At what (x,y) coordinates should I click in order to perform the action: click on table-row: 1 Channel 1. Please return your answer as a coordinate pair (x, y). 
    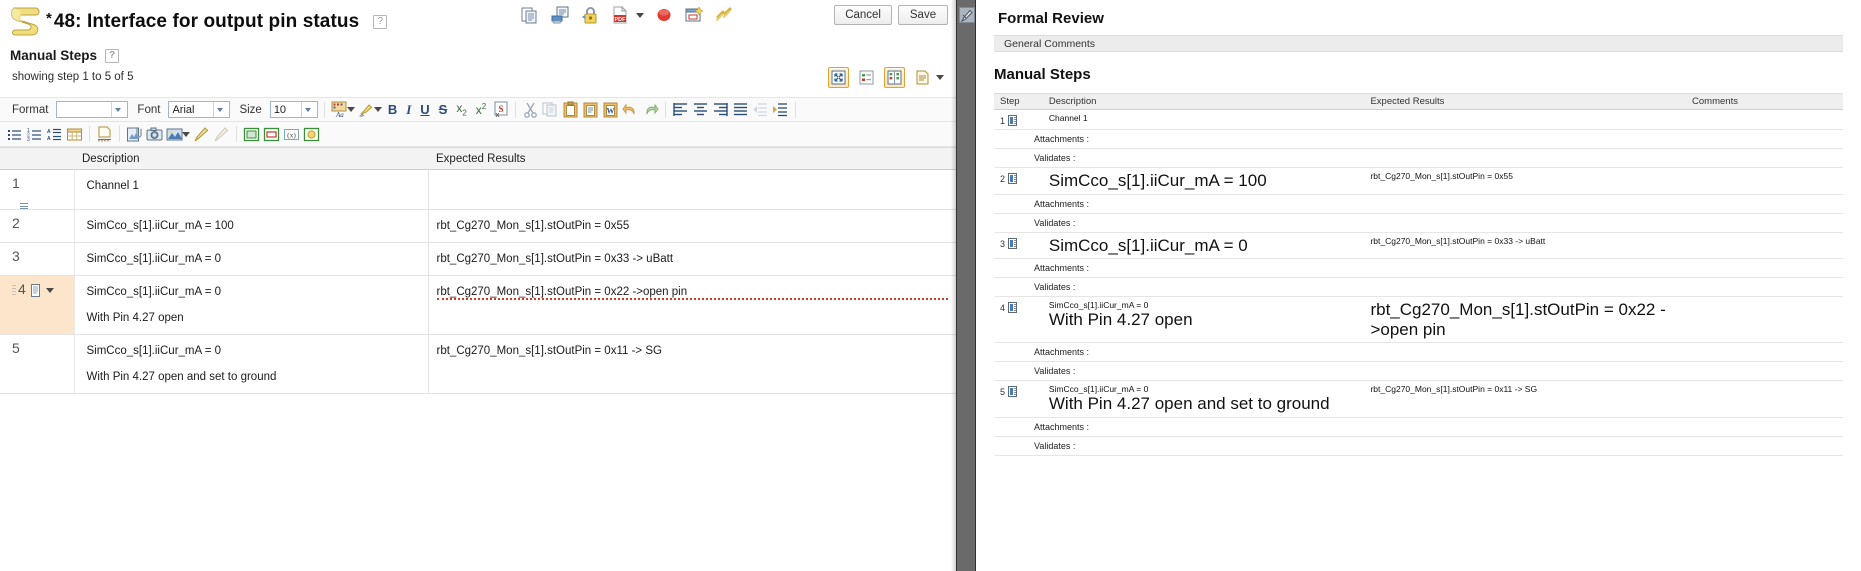
    Looking at the image, I should click on (478, 189).